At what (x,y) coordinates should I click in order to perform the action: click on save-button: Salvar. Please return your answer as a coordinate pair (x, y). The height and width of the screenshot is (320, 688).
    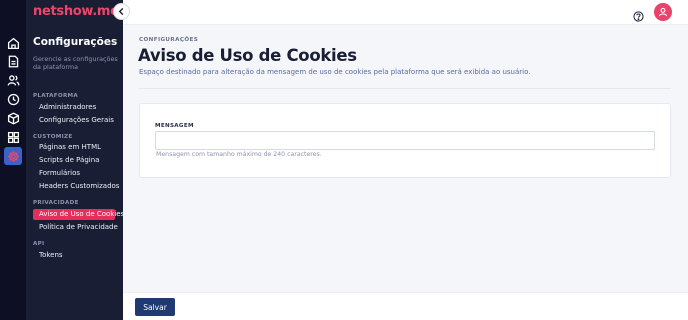
    Looking at the image, I should click on (155, 307).